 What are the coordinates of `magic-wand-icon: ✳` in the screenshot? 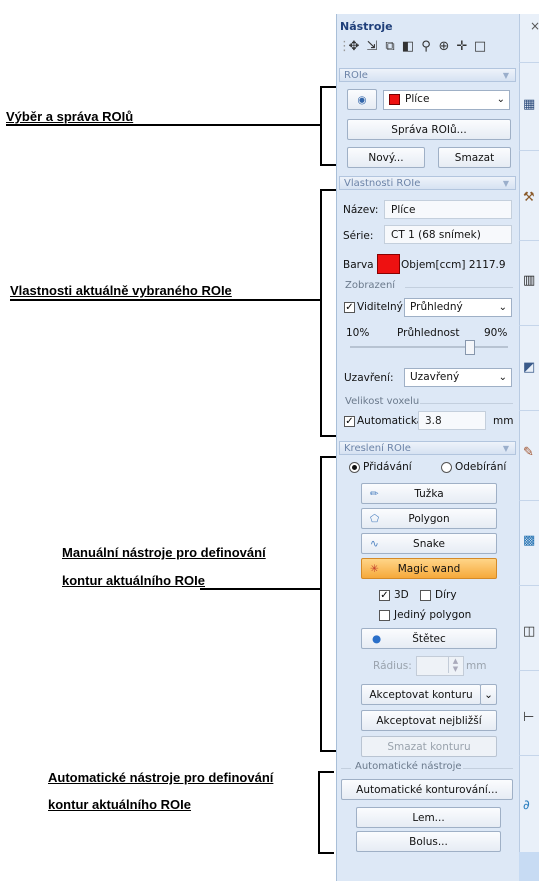 It's located at (374, 569).